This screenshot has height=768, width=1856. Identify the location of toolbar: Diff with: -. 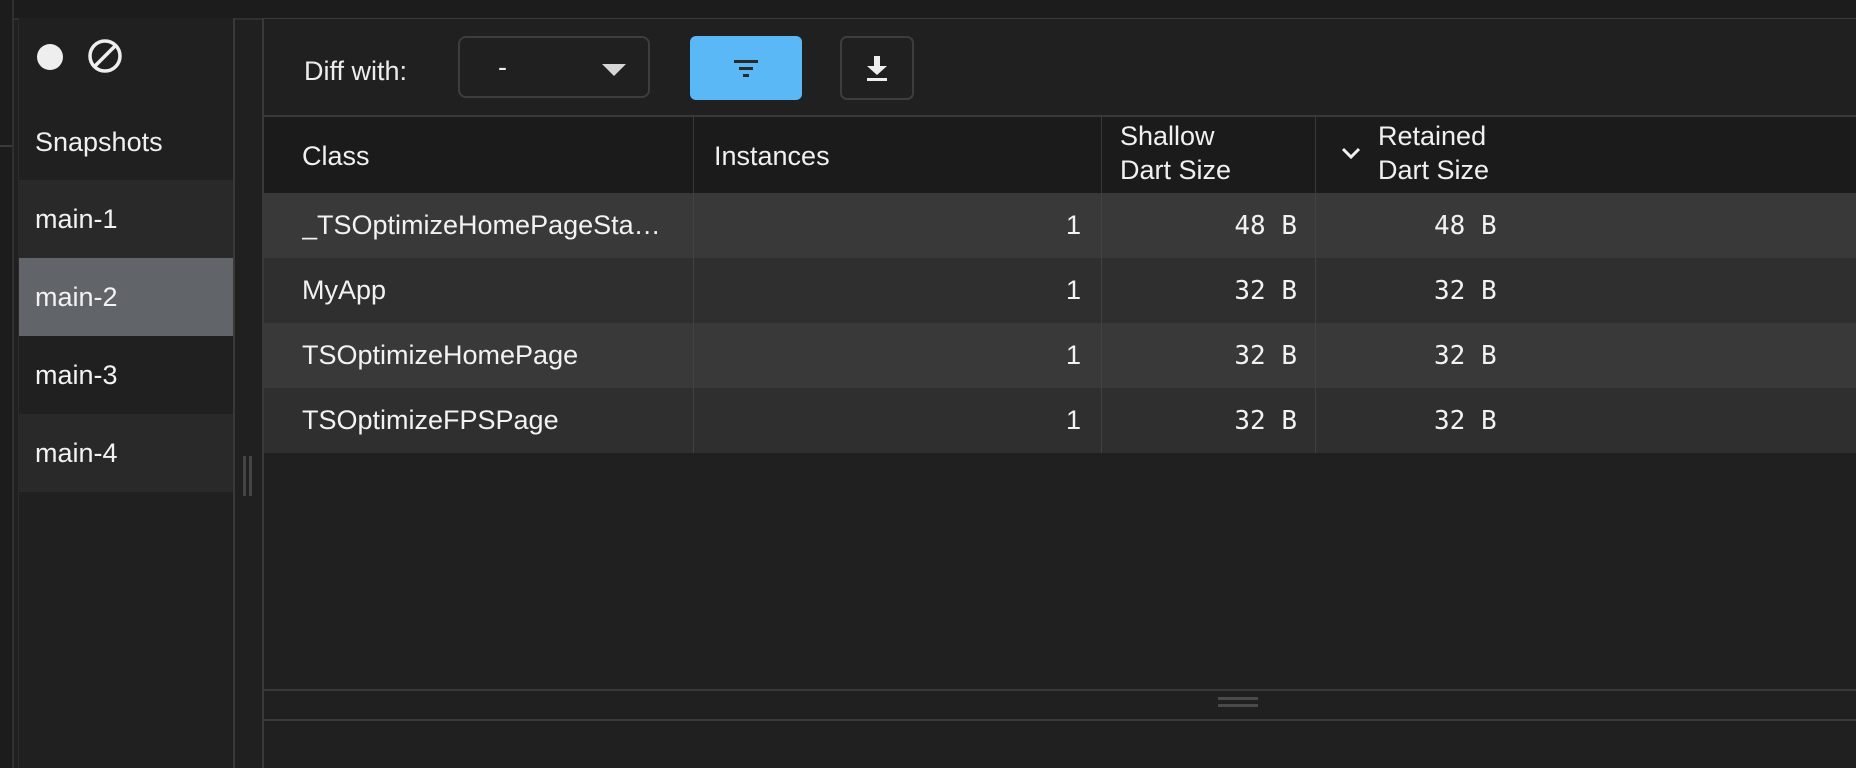
(1060, 67).